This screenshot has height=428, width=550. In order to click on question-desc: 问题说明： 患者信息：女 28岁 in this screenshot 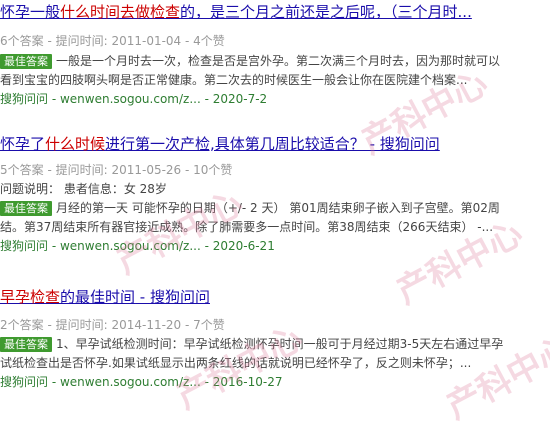, I will do `click(83, 189)`.